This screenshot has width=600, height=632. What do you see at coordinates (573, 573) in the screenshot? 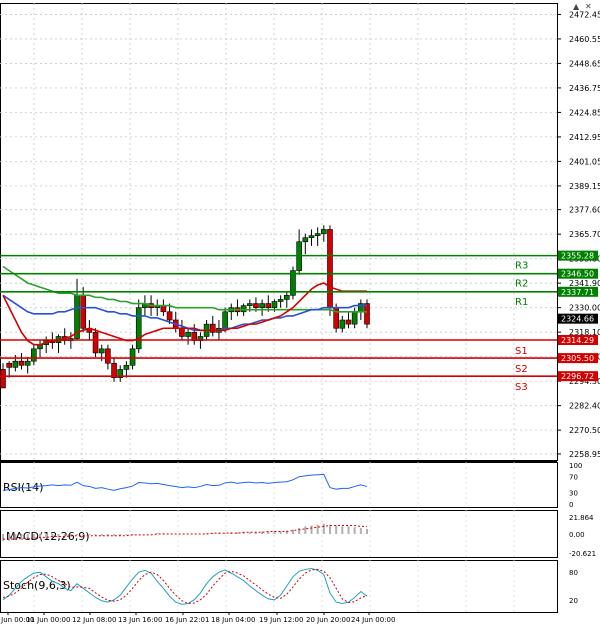
I see `stoch-tick-label: 80` at bounding box center [573, 573].